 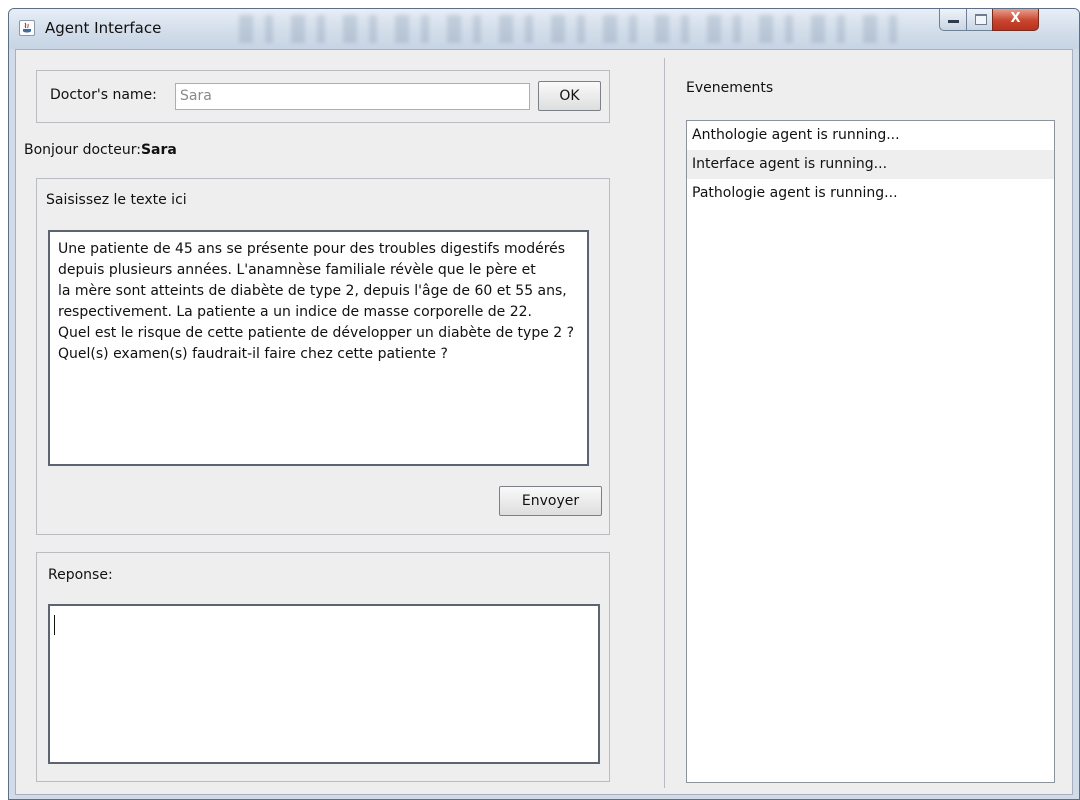 I want to click on minimize-icon, so click(x=953, y=21).